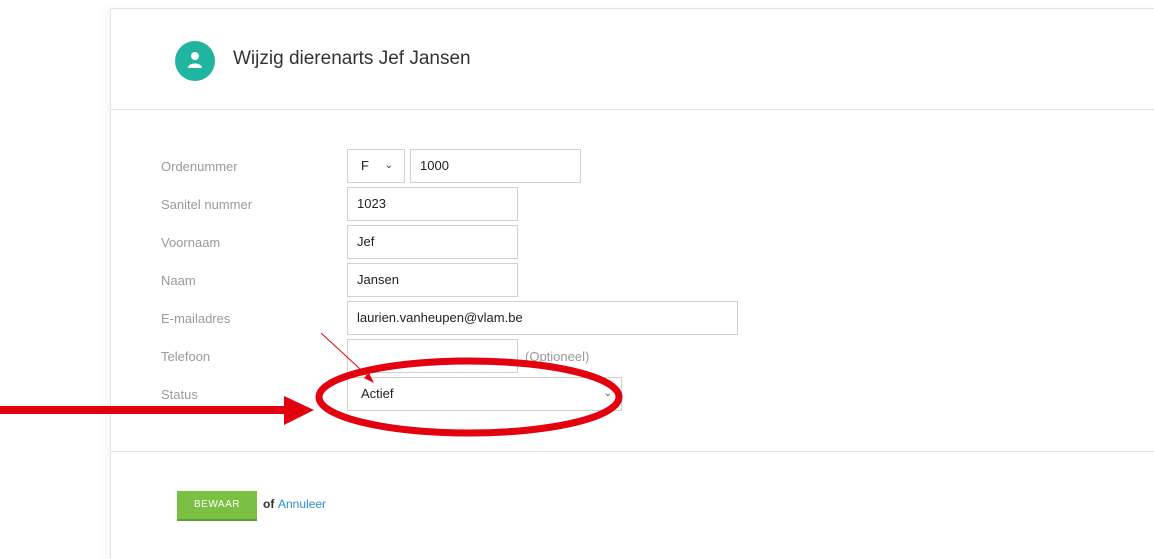 This screenshot has height=559, width=1154. I want to click on footer-divider, so click(632, 451).